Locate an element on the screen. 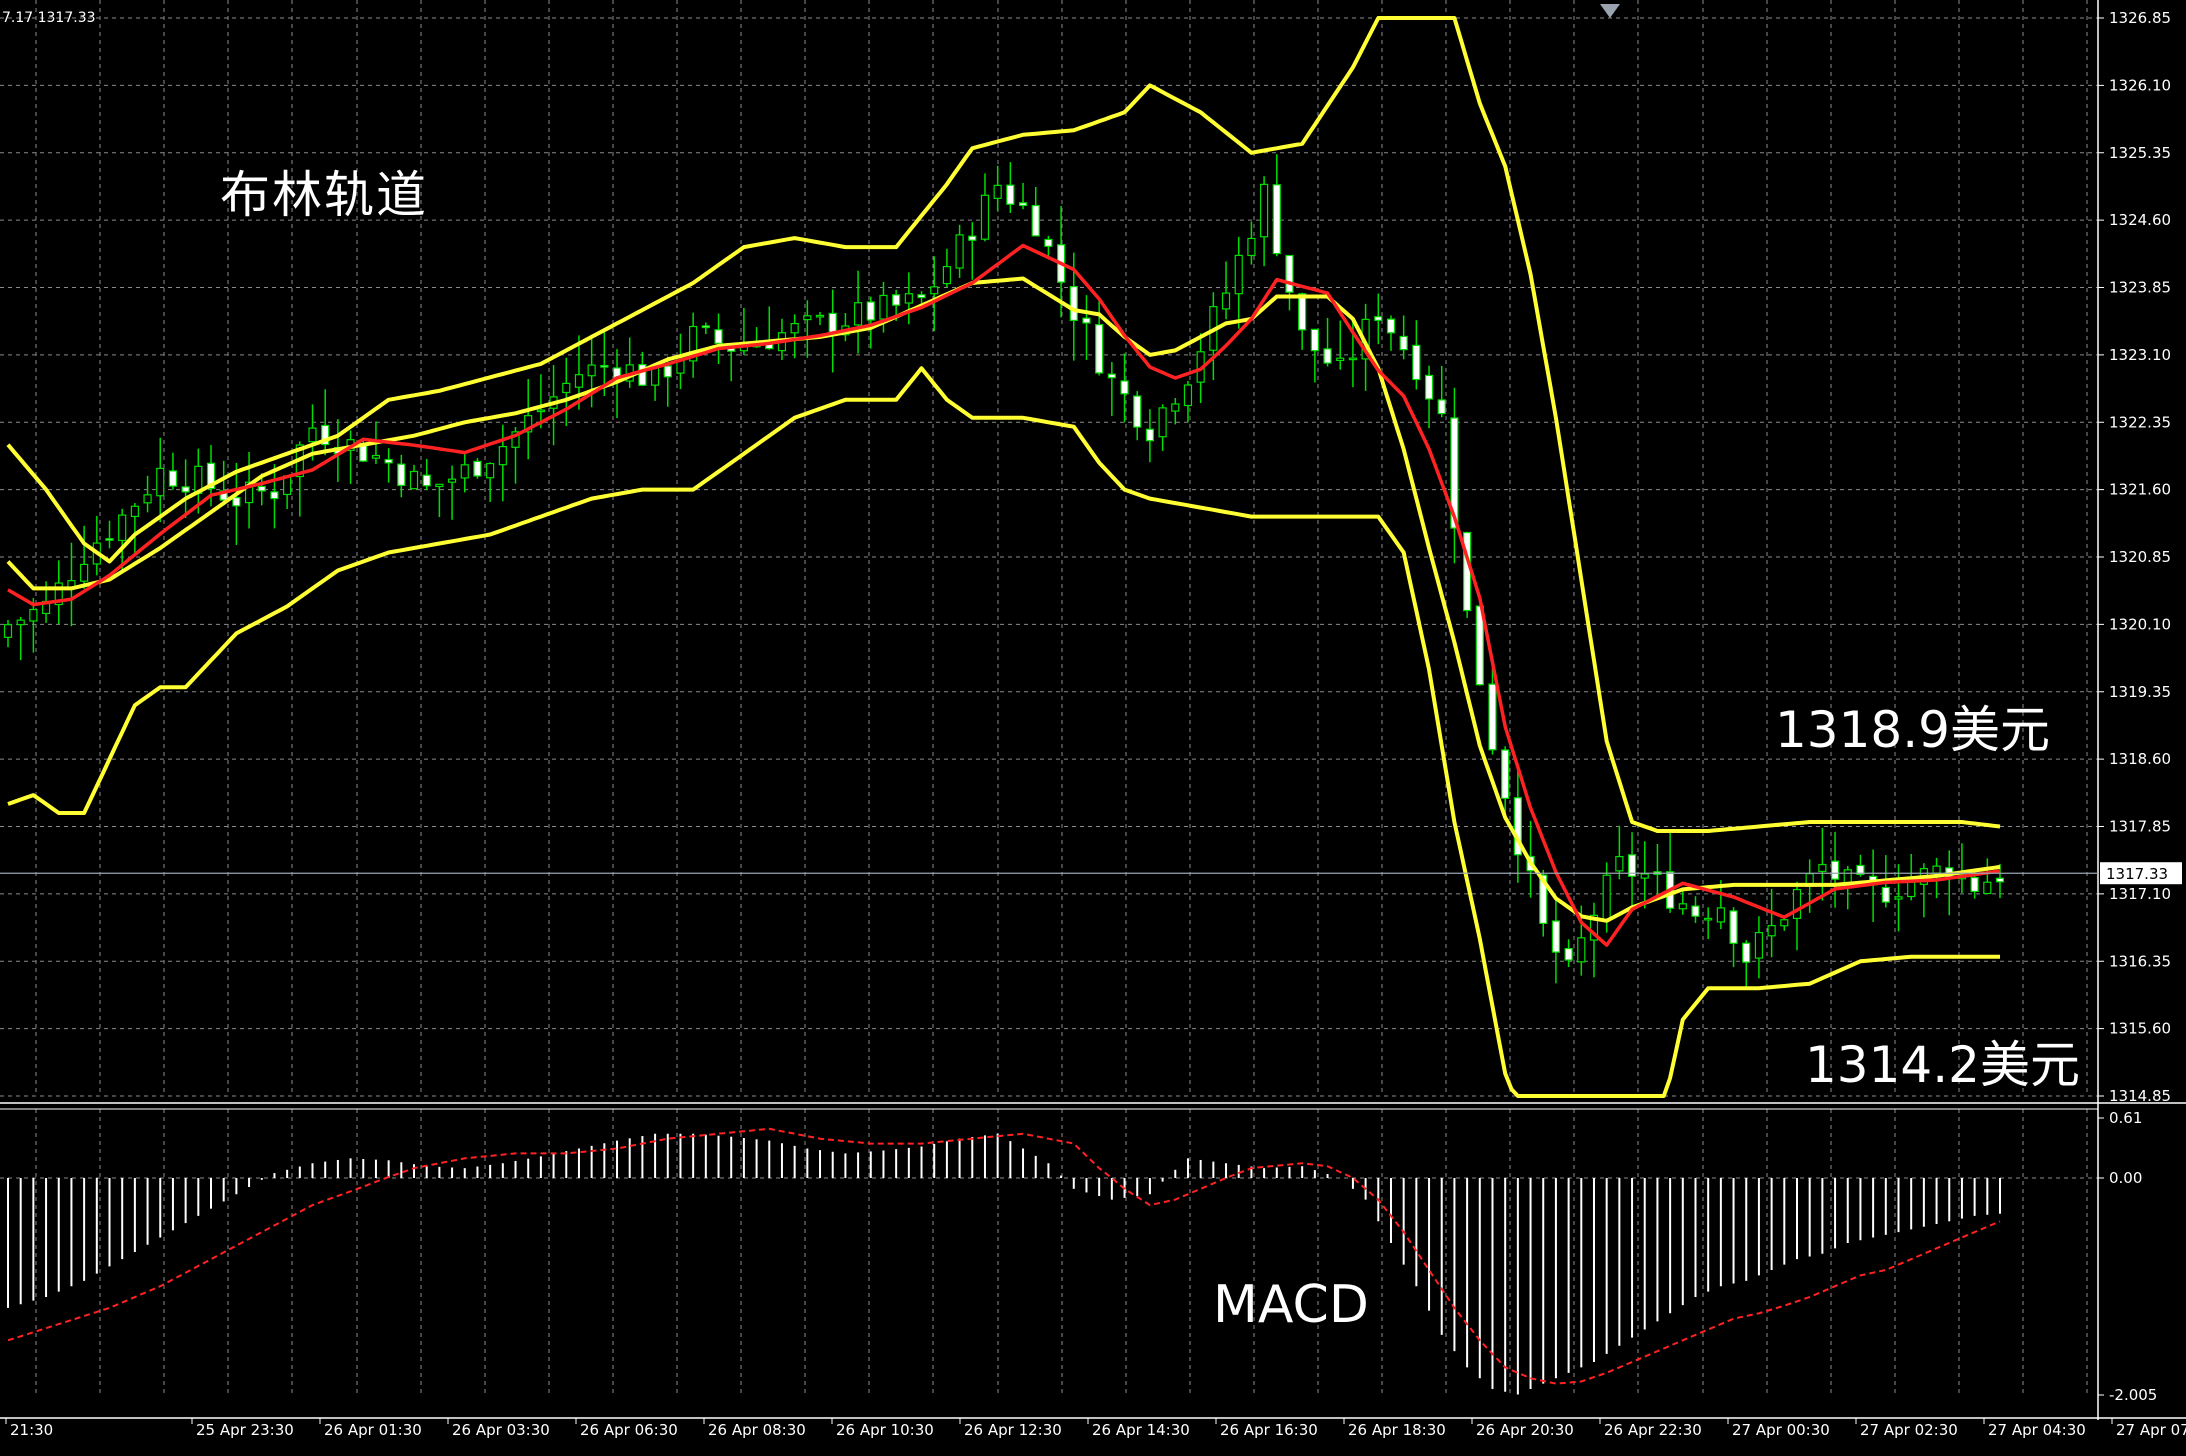 This screenshot has width=2186, height=1456. bollinger-title: 布林轨道 is located at coordinates (324, 195).